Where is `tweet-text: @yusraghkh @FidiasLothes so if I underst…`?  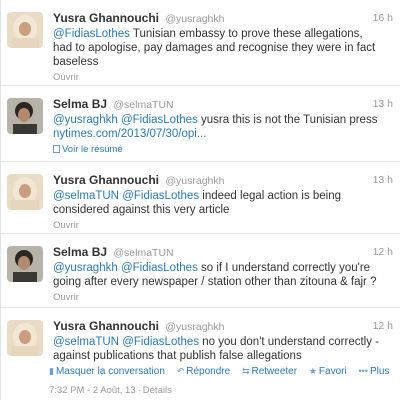 tweet-text: @yusraghkh @FidiasLothes so if I underst… is located at coordinates (223, 275).